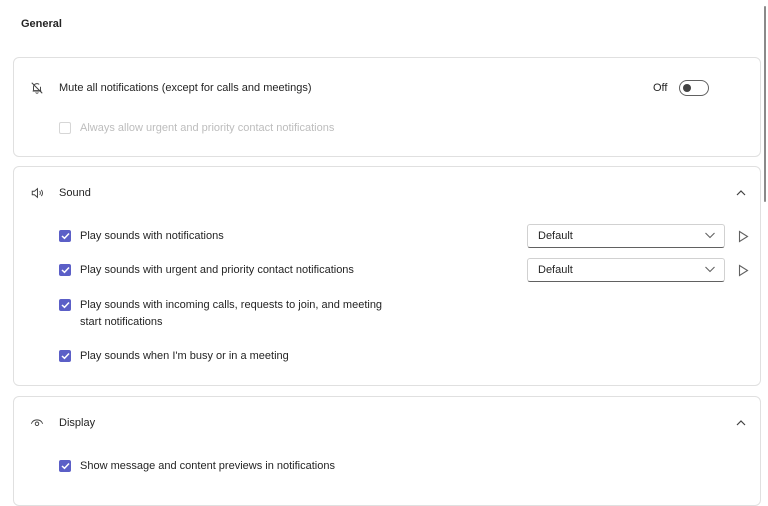  Describe the element at coordinates (152, 236) in the screenshot. I see `play-sounds-notifications-label: Play sounds with notifications` at that location.